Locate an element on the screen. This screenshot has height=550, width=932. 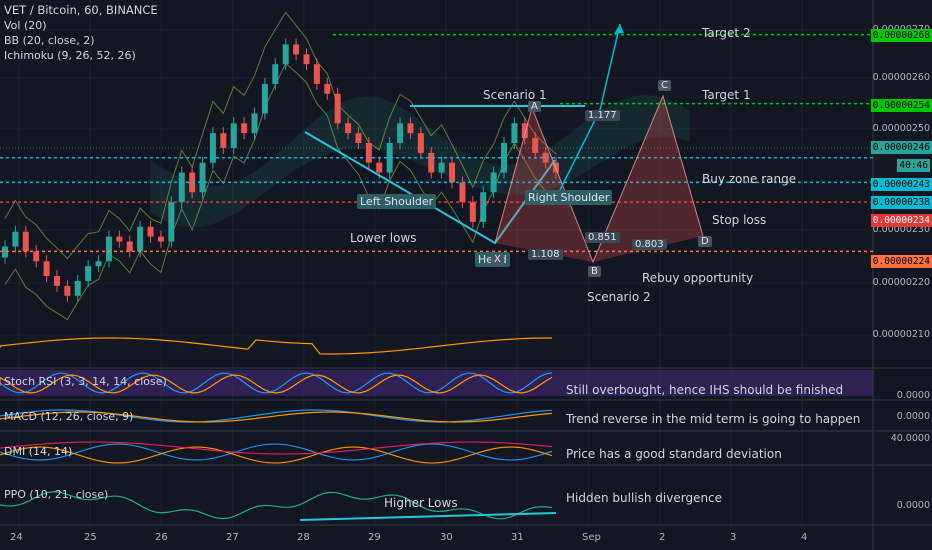
badge-target2: 0.00000268 is located at coordinates (901, 35).